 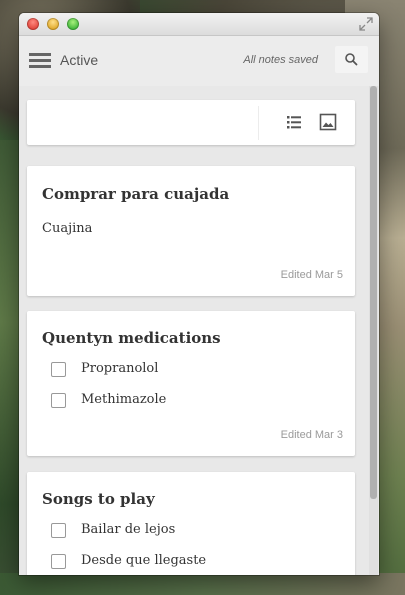 I want to click on image-icon, so click(x=328, y=122).